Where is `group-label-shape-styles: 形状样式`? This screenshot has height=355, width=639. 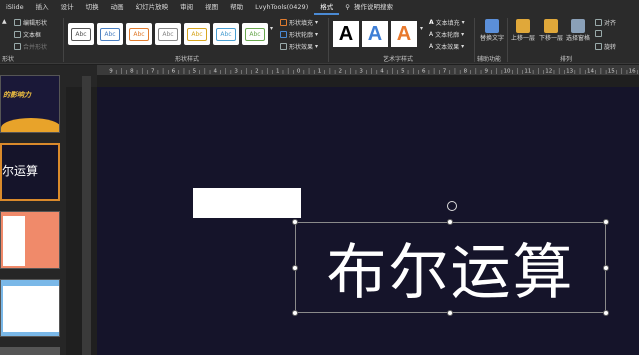 group-label-shape-styles: 形状样式 is located at coordinates (187, 59).